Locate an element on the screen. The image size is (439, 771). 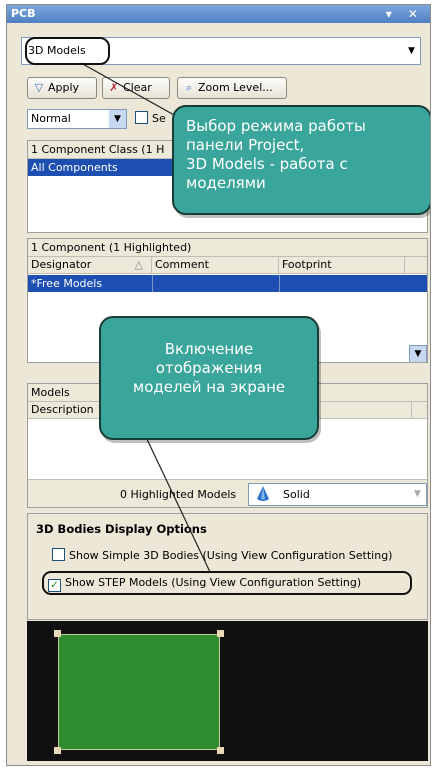
highlight-bar: 0 Highlighted Models Solid ▼ is located at coordinates (227, 493).